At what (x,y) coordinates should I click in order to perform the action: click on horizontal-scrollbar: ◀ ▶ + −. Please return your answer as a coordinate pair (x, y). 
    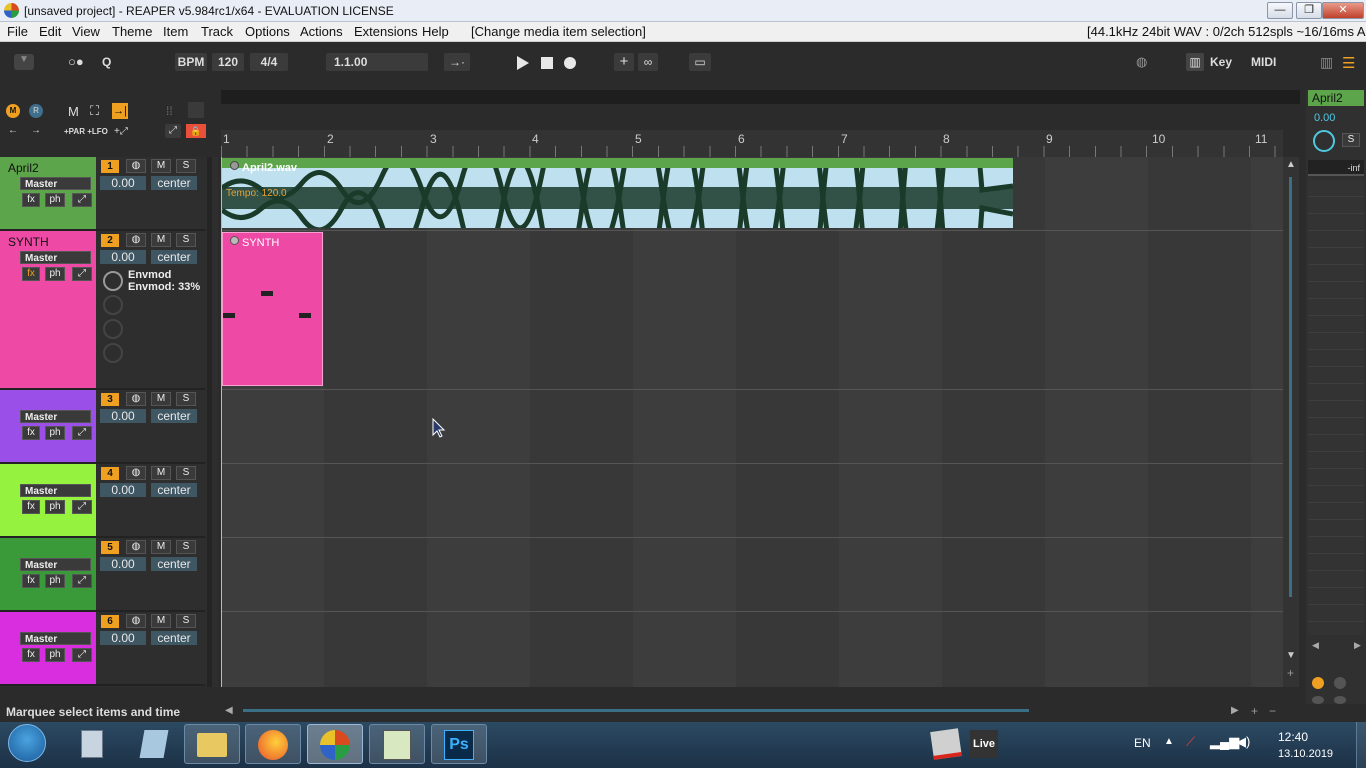
    Looking at the image, I should click on (752, 711).